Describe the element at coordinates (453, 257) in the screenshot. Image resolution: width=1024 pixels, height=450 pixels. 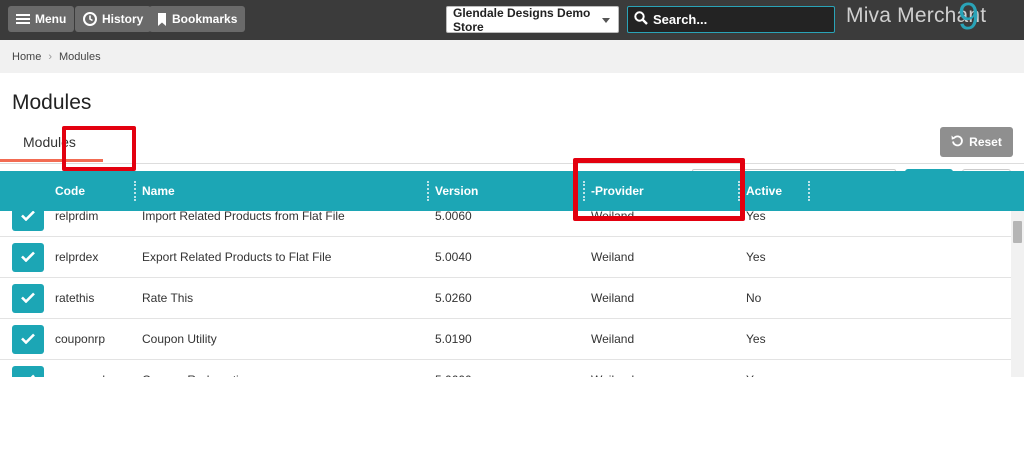
I see `cell-version: 5.0040` at that location.